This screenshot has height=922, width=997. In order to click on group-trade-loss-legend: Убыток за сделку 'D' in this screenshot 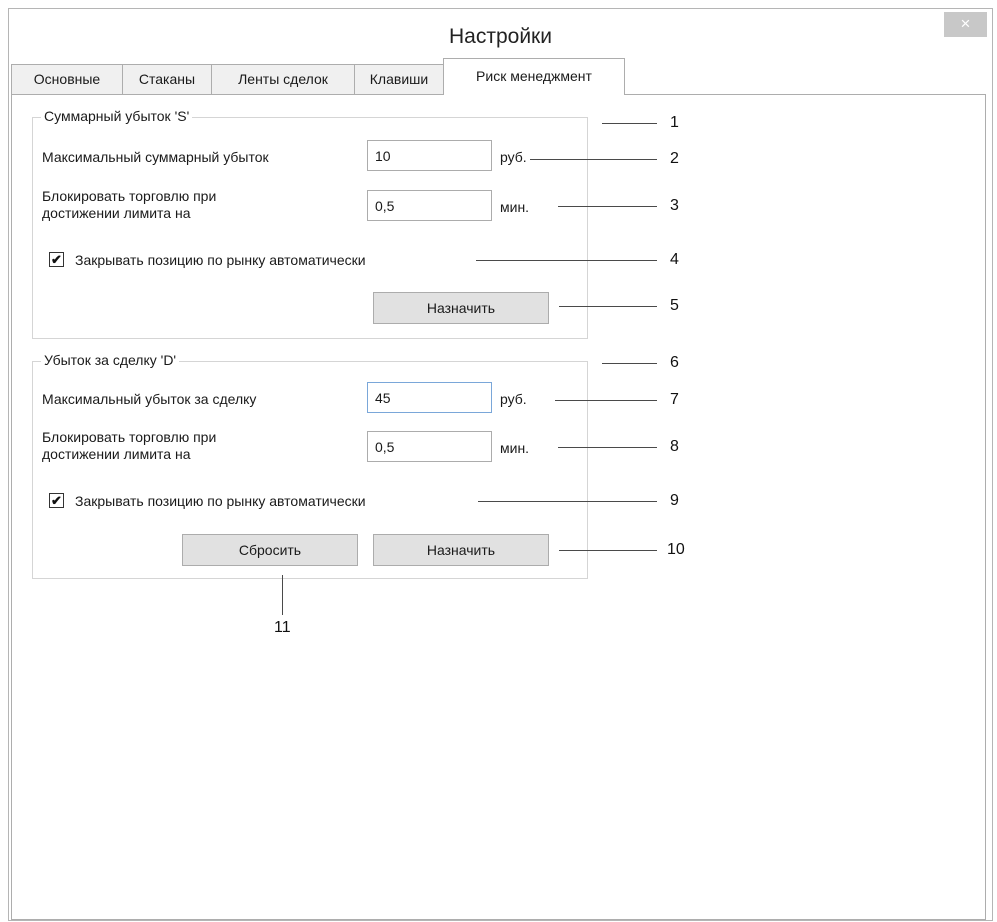, I will do `click(110, 360)`.